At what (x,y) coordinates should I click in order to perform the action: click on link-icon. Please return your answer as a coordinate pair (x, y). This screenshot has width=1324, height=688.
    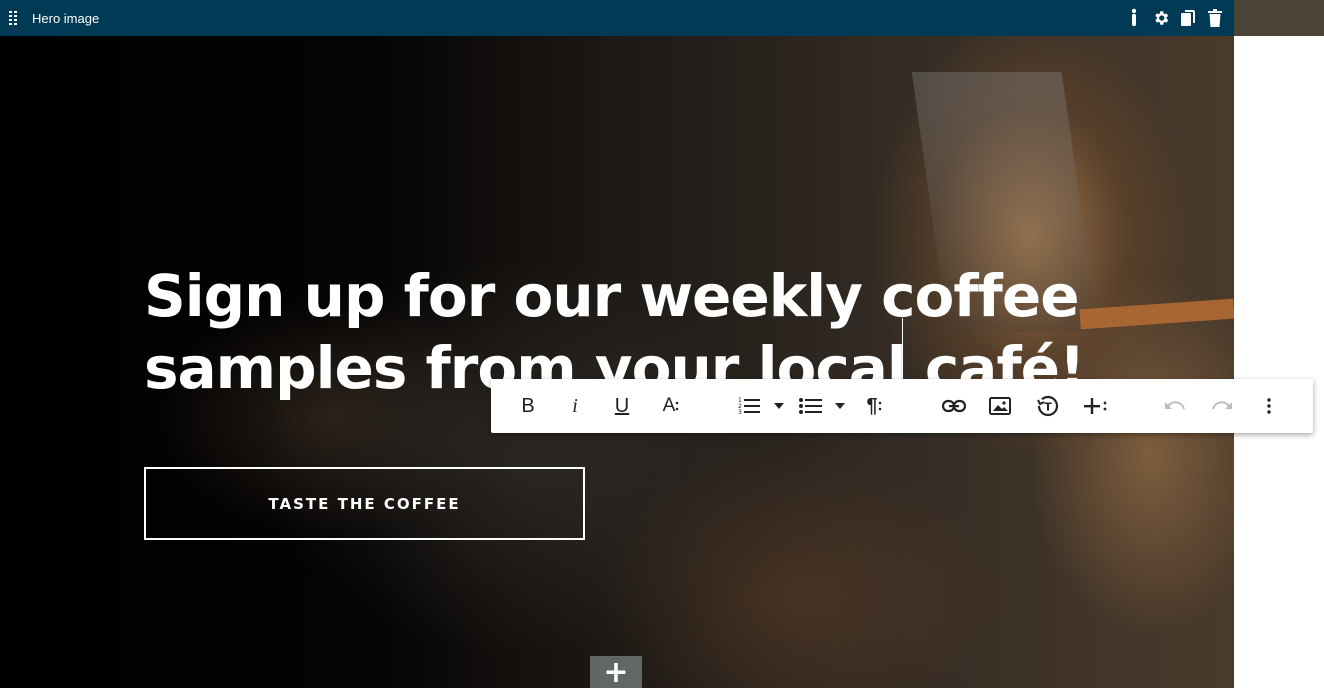
    Looking at the image, I should click on (954, 406).